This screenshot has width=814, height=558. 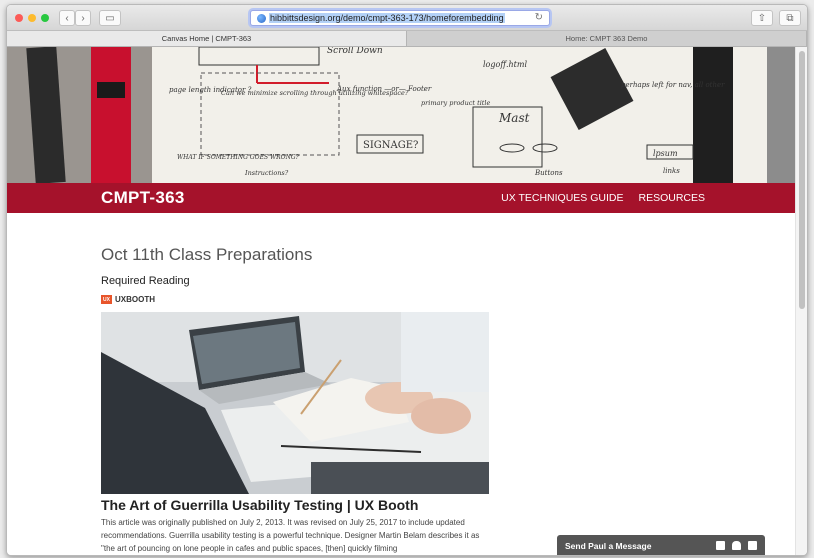 What do you see at coordinates (301, 299) in the screenshot?
I see `source-label: UX UXBOOTH` at bounding box center [301, 299].